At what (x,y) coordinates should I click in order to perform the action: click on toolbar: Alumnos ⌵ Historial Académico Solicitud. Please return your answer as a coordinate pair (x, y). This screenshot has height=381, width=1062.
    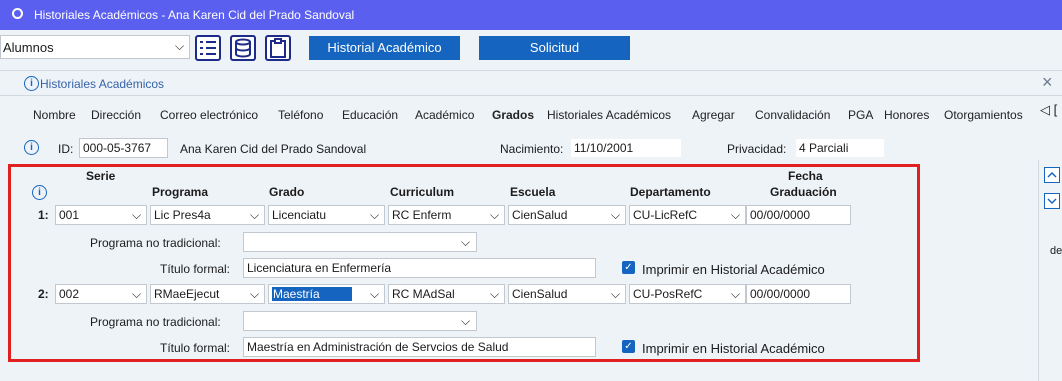
    Looking at the image, I should click on (531, 48).